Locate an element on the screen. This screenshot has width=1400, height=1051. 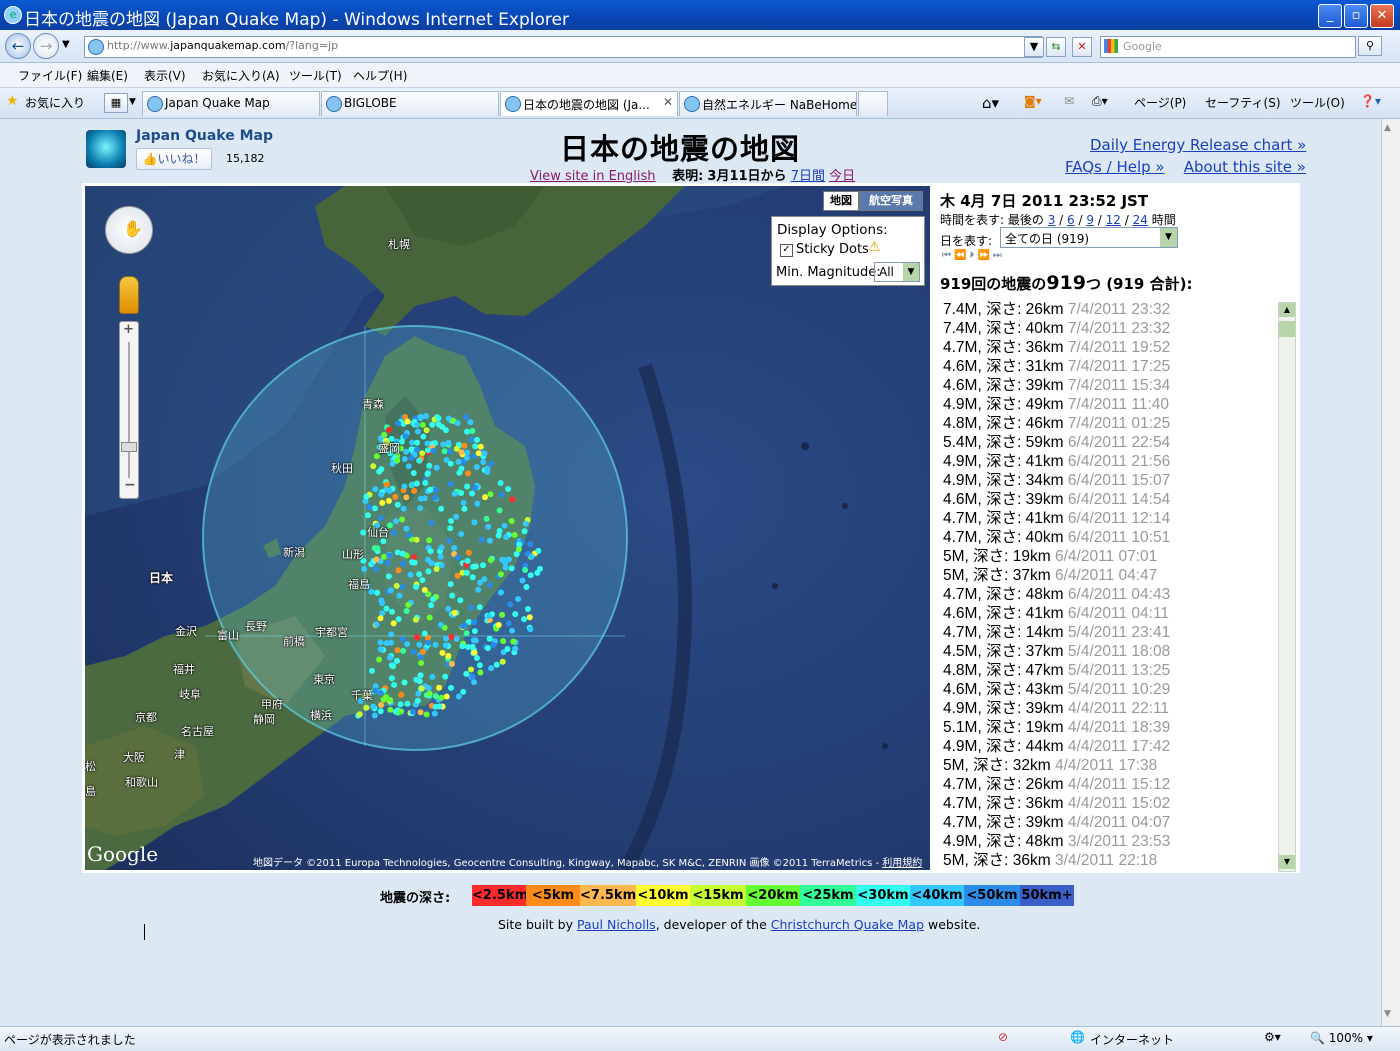
sticky-dots-checkbox: ✓ is located at coordinates (786, 250).